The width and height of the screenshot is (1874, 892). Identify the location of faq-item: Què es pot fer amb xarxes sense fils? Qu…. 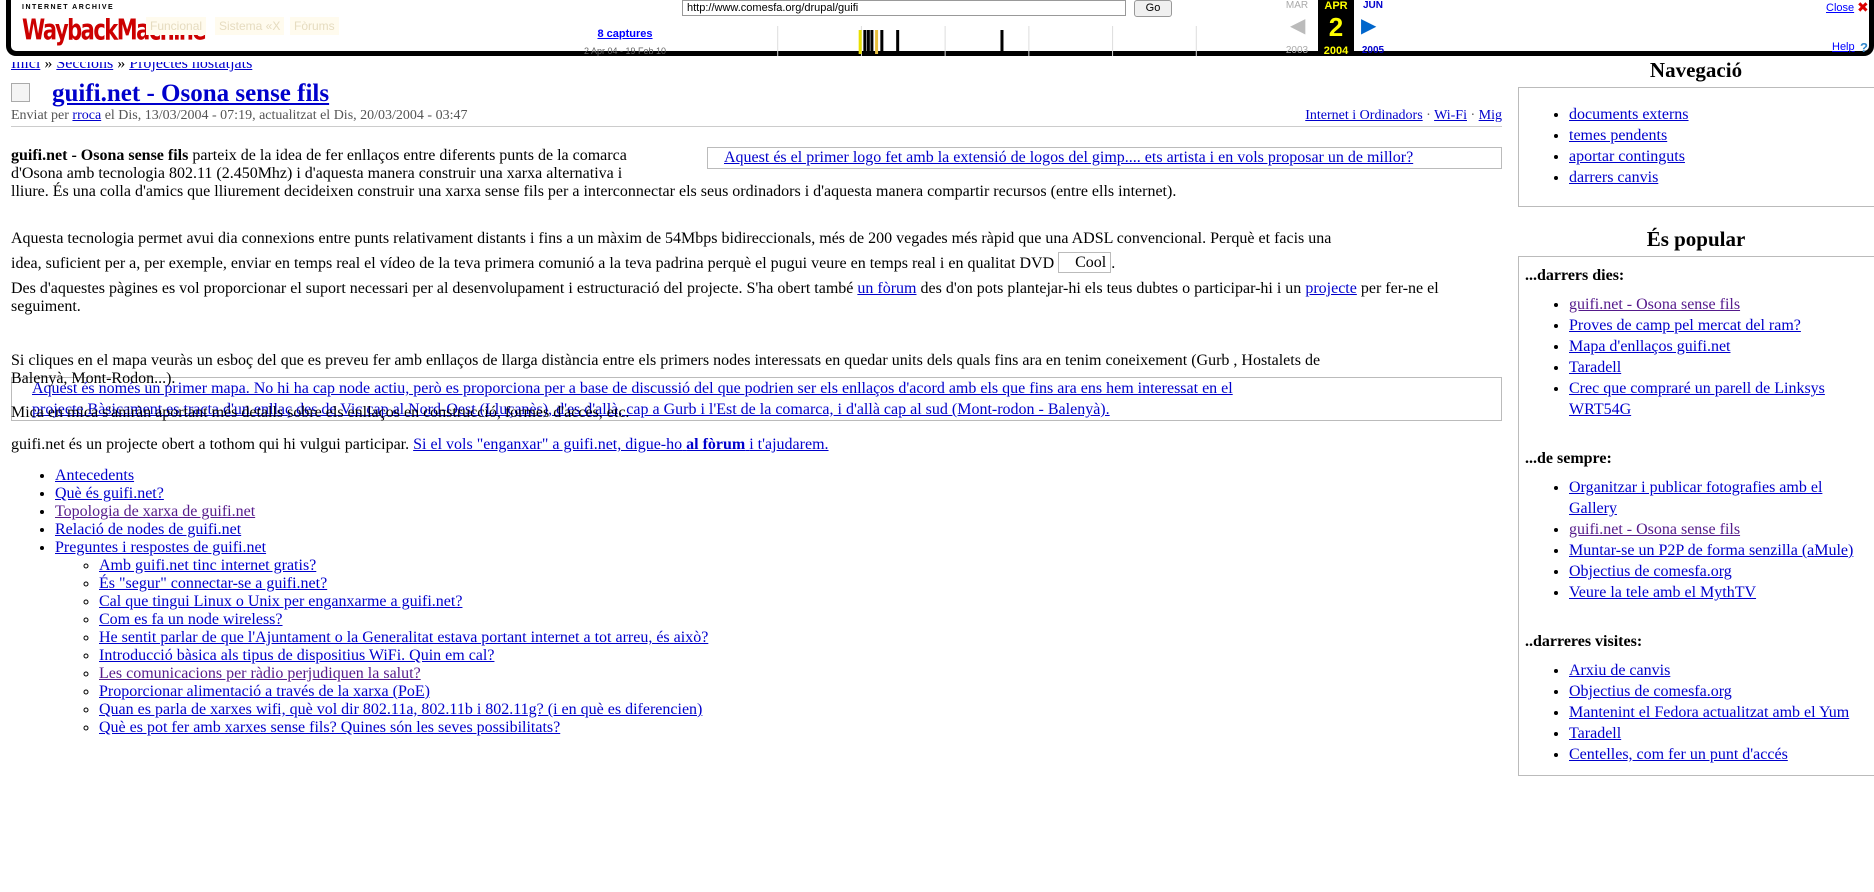
(403, 728).